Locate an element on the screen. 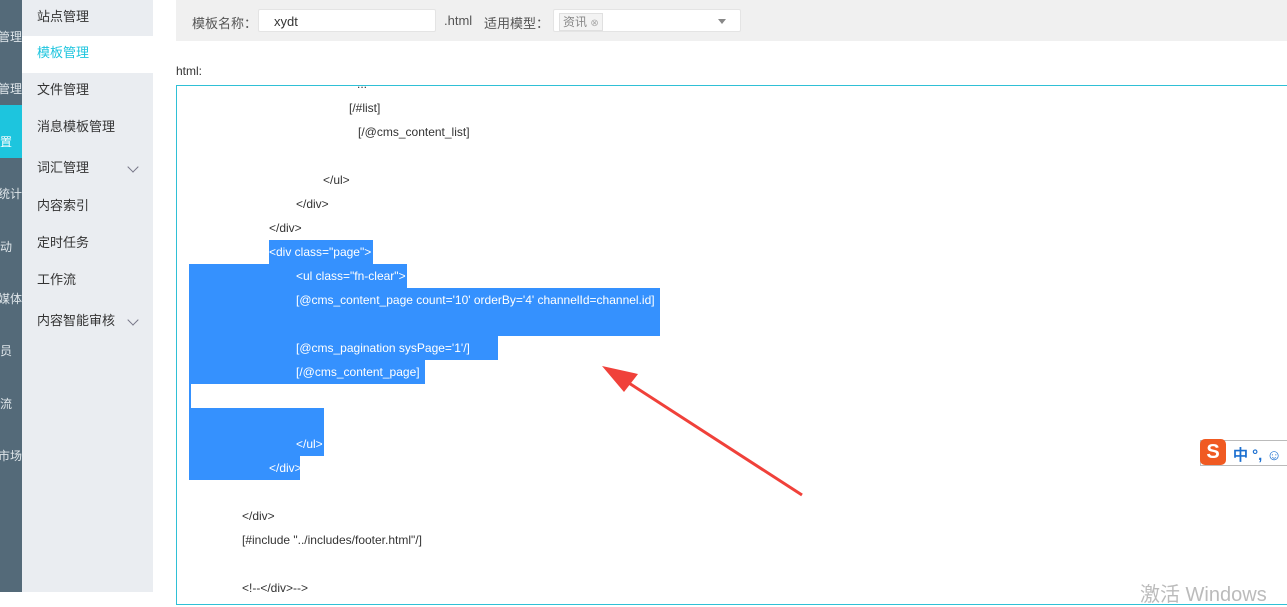 This screenshot has height=607, width=1287. ime-toolbar: S 中 °, ☺ is located at coordinates (1243, 452).